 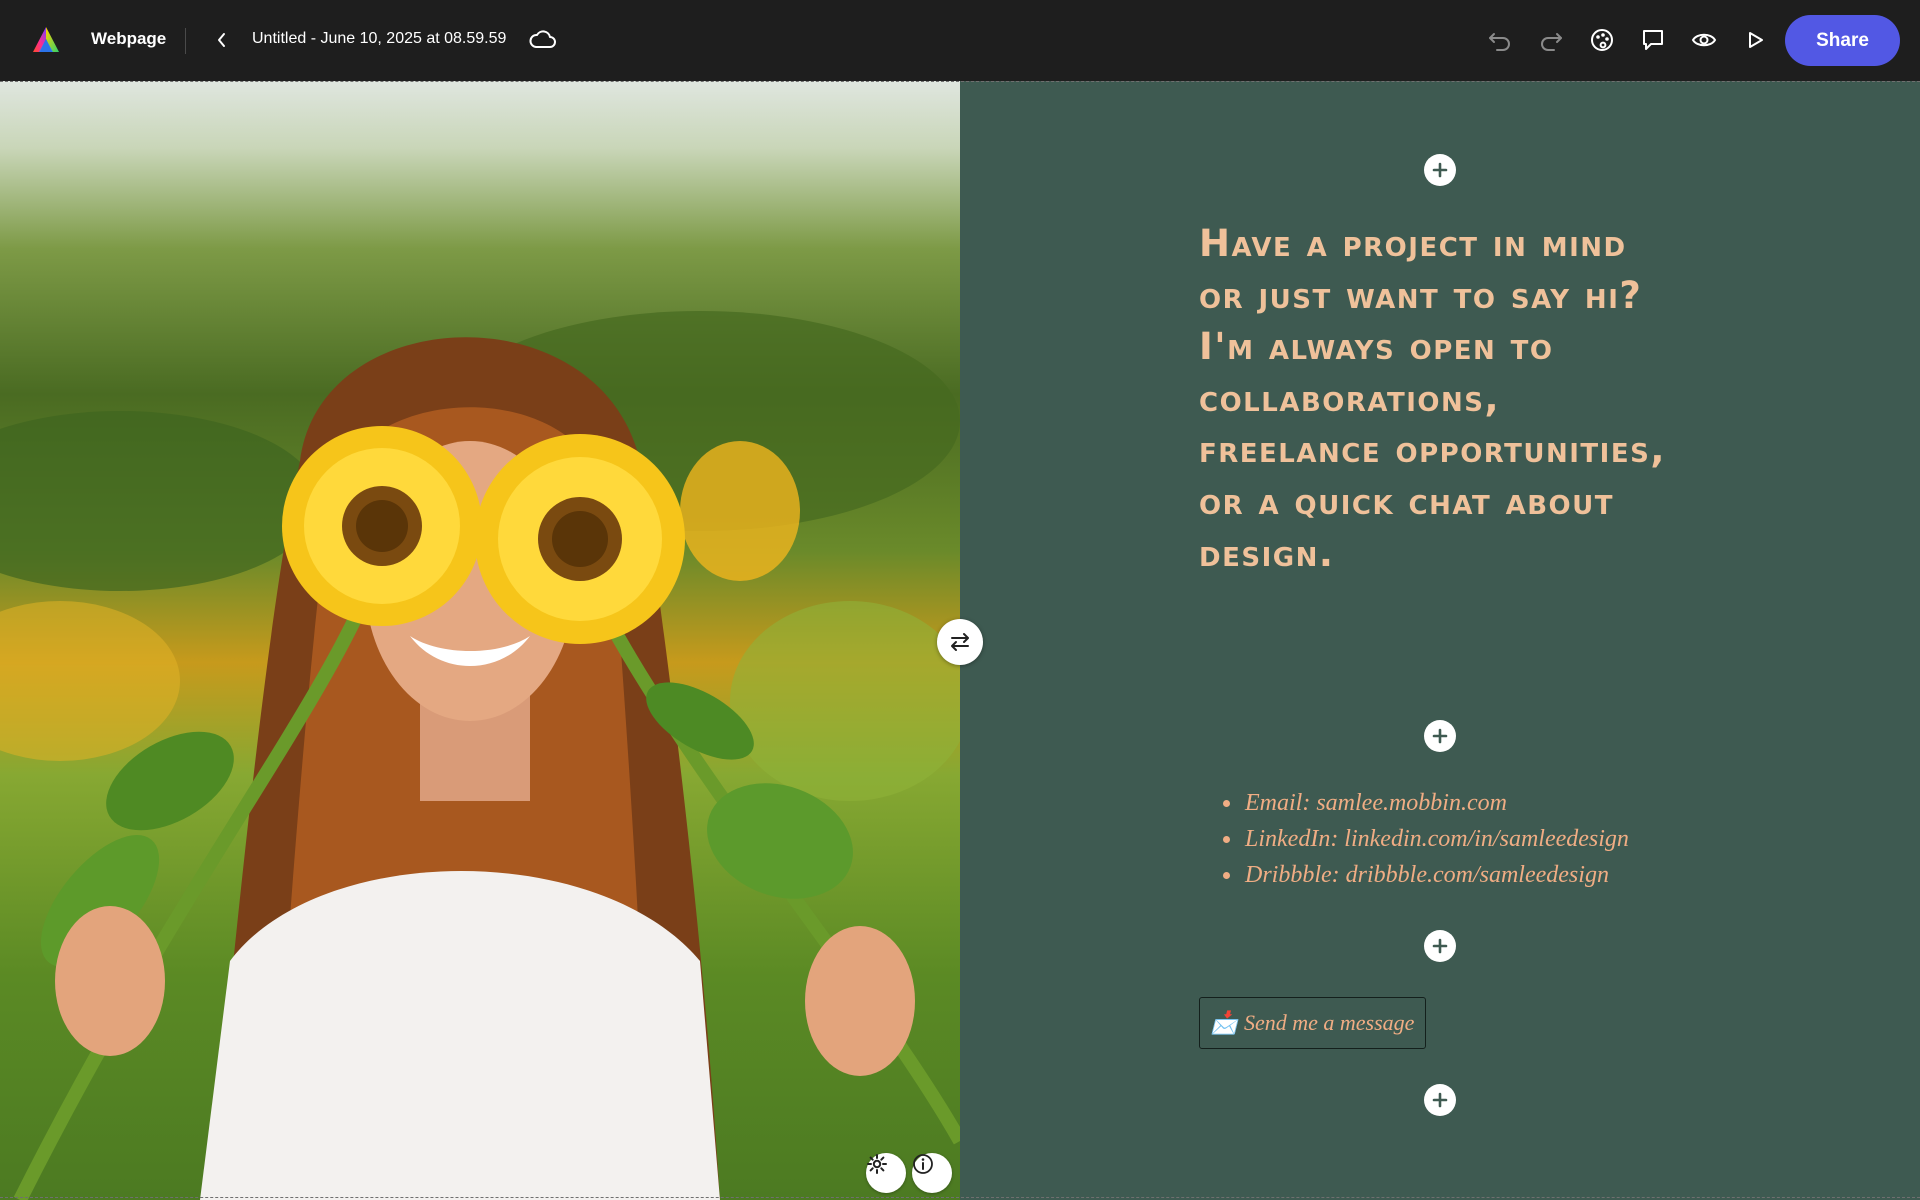 I want to click on contact-dribbble: Dribbble: dribbble.com/samleedesign, so click(x=1426, y=875).